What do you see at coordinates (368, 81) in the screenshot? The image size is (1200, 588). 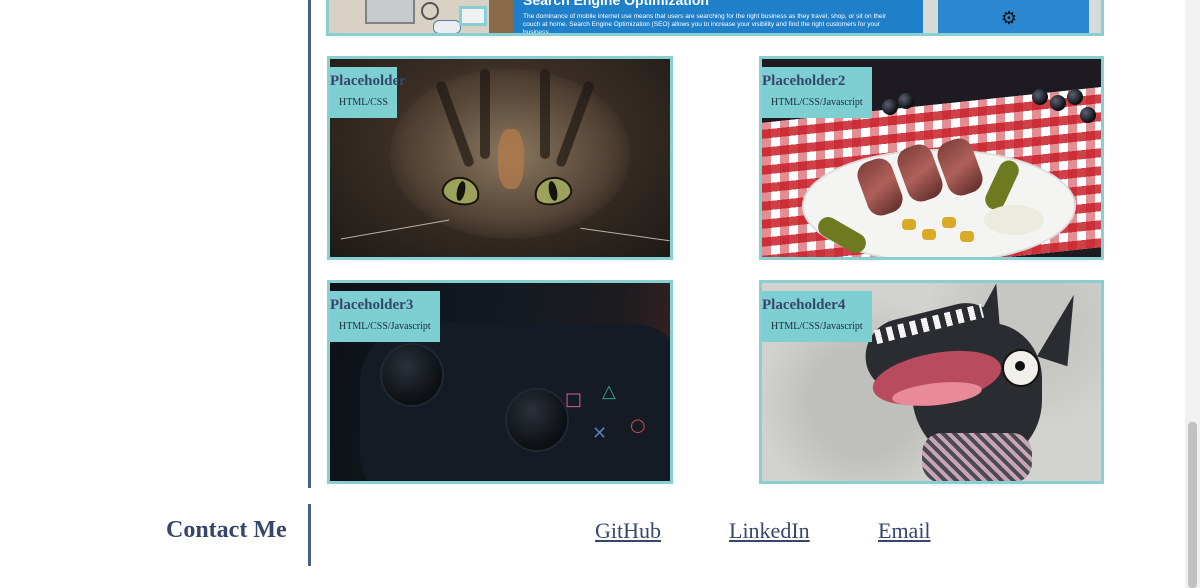 I see `project-title-1: Placeholder` at bounding box center [368, 81].